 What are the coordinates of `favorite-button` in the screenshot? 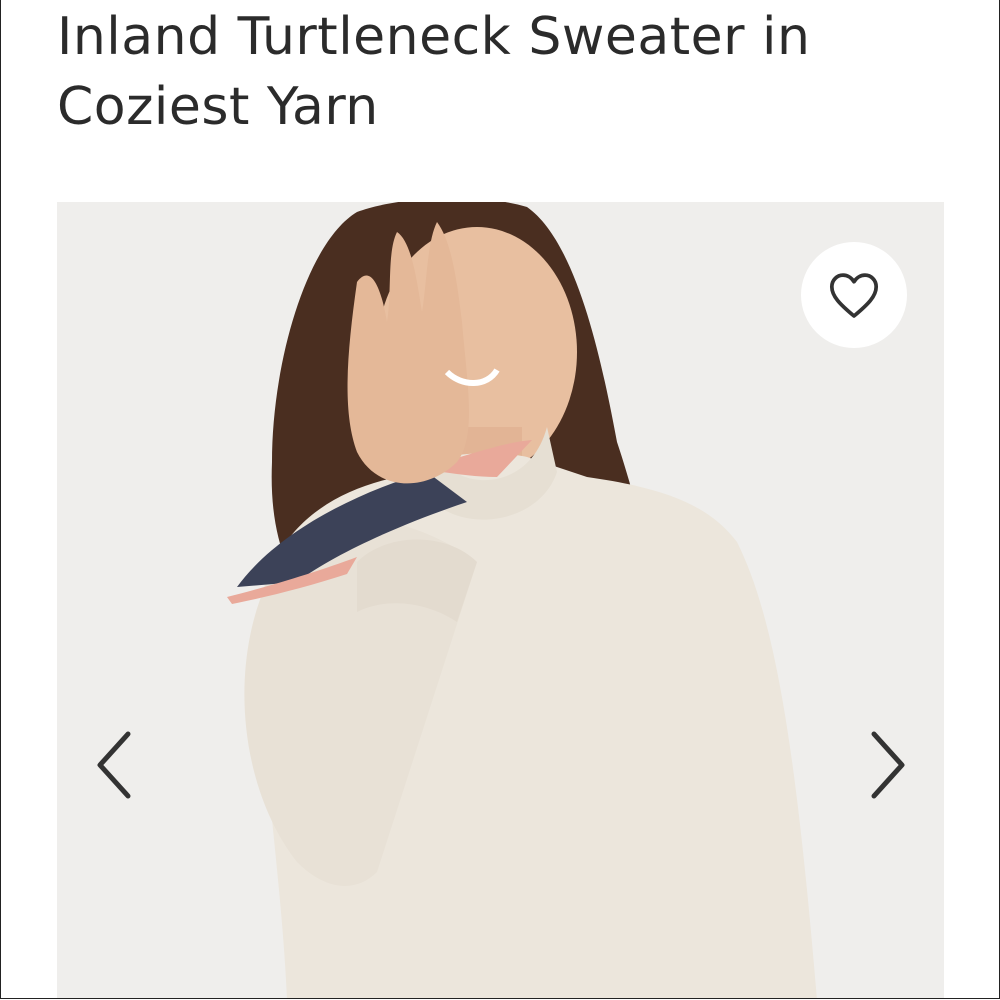 It's located at (854, 295).